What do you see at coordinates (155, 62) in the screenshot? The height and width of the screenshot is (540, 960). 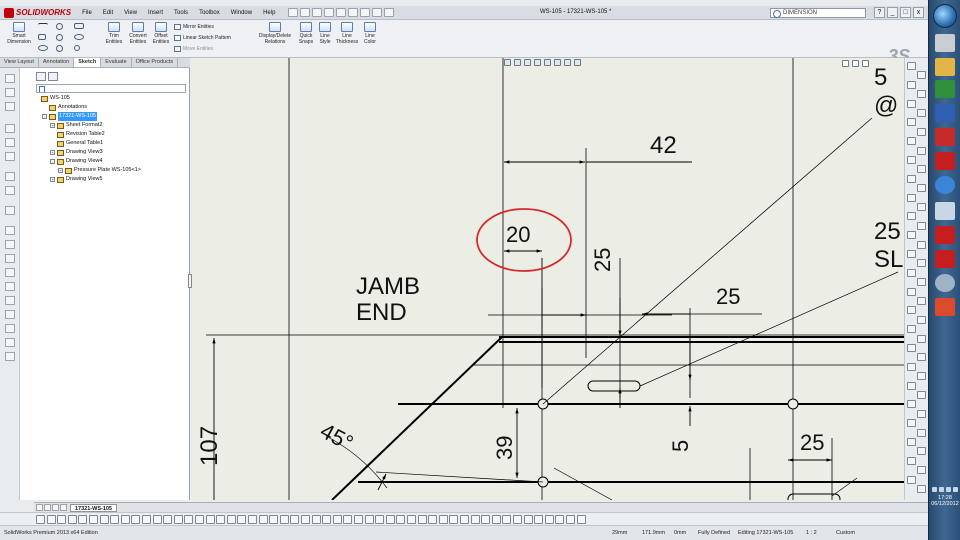 I see `tab-office-products: Office Products` at bounding box center [155, 62].